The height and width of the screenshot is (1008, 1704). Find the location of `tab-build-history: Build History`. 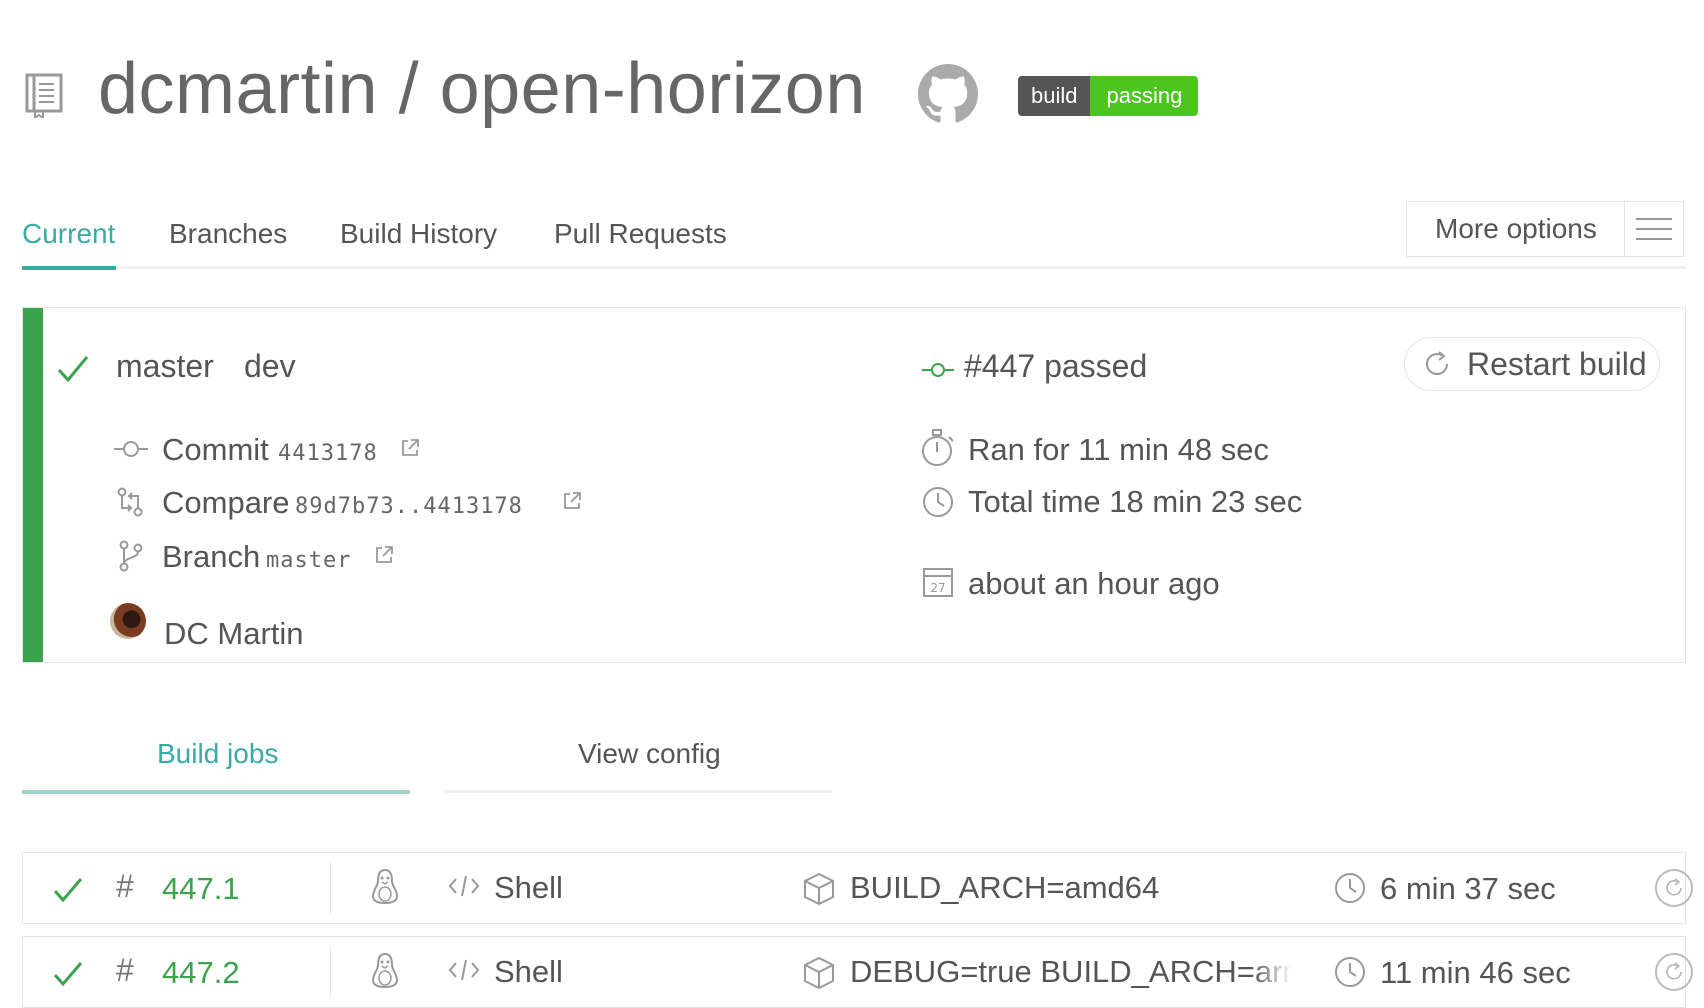

tab-build-history: Build History is located at coordinates (418, 234).